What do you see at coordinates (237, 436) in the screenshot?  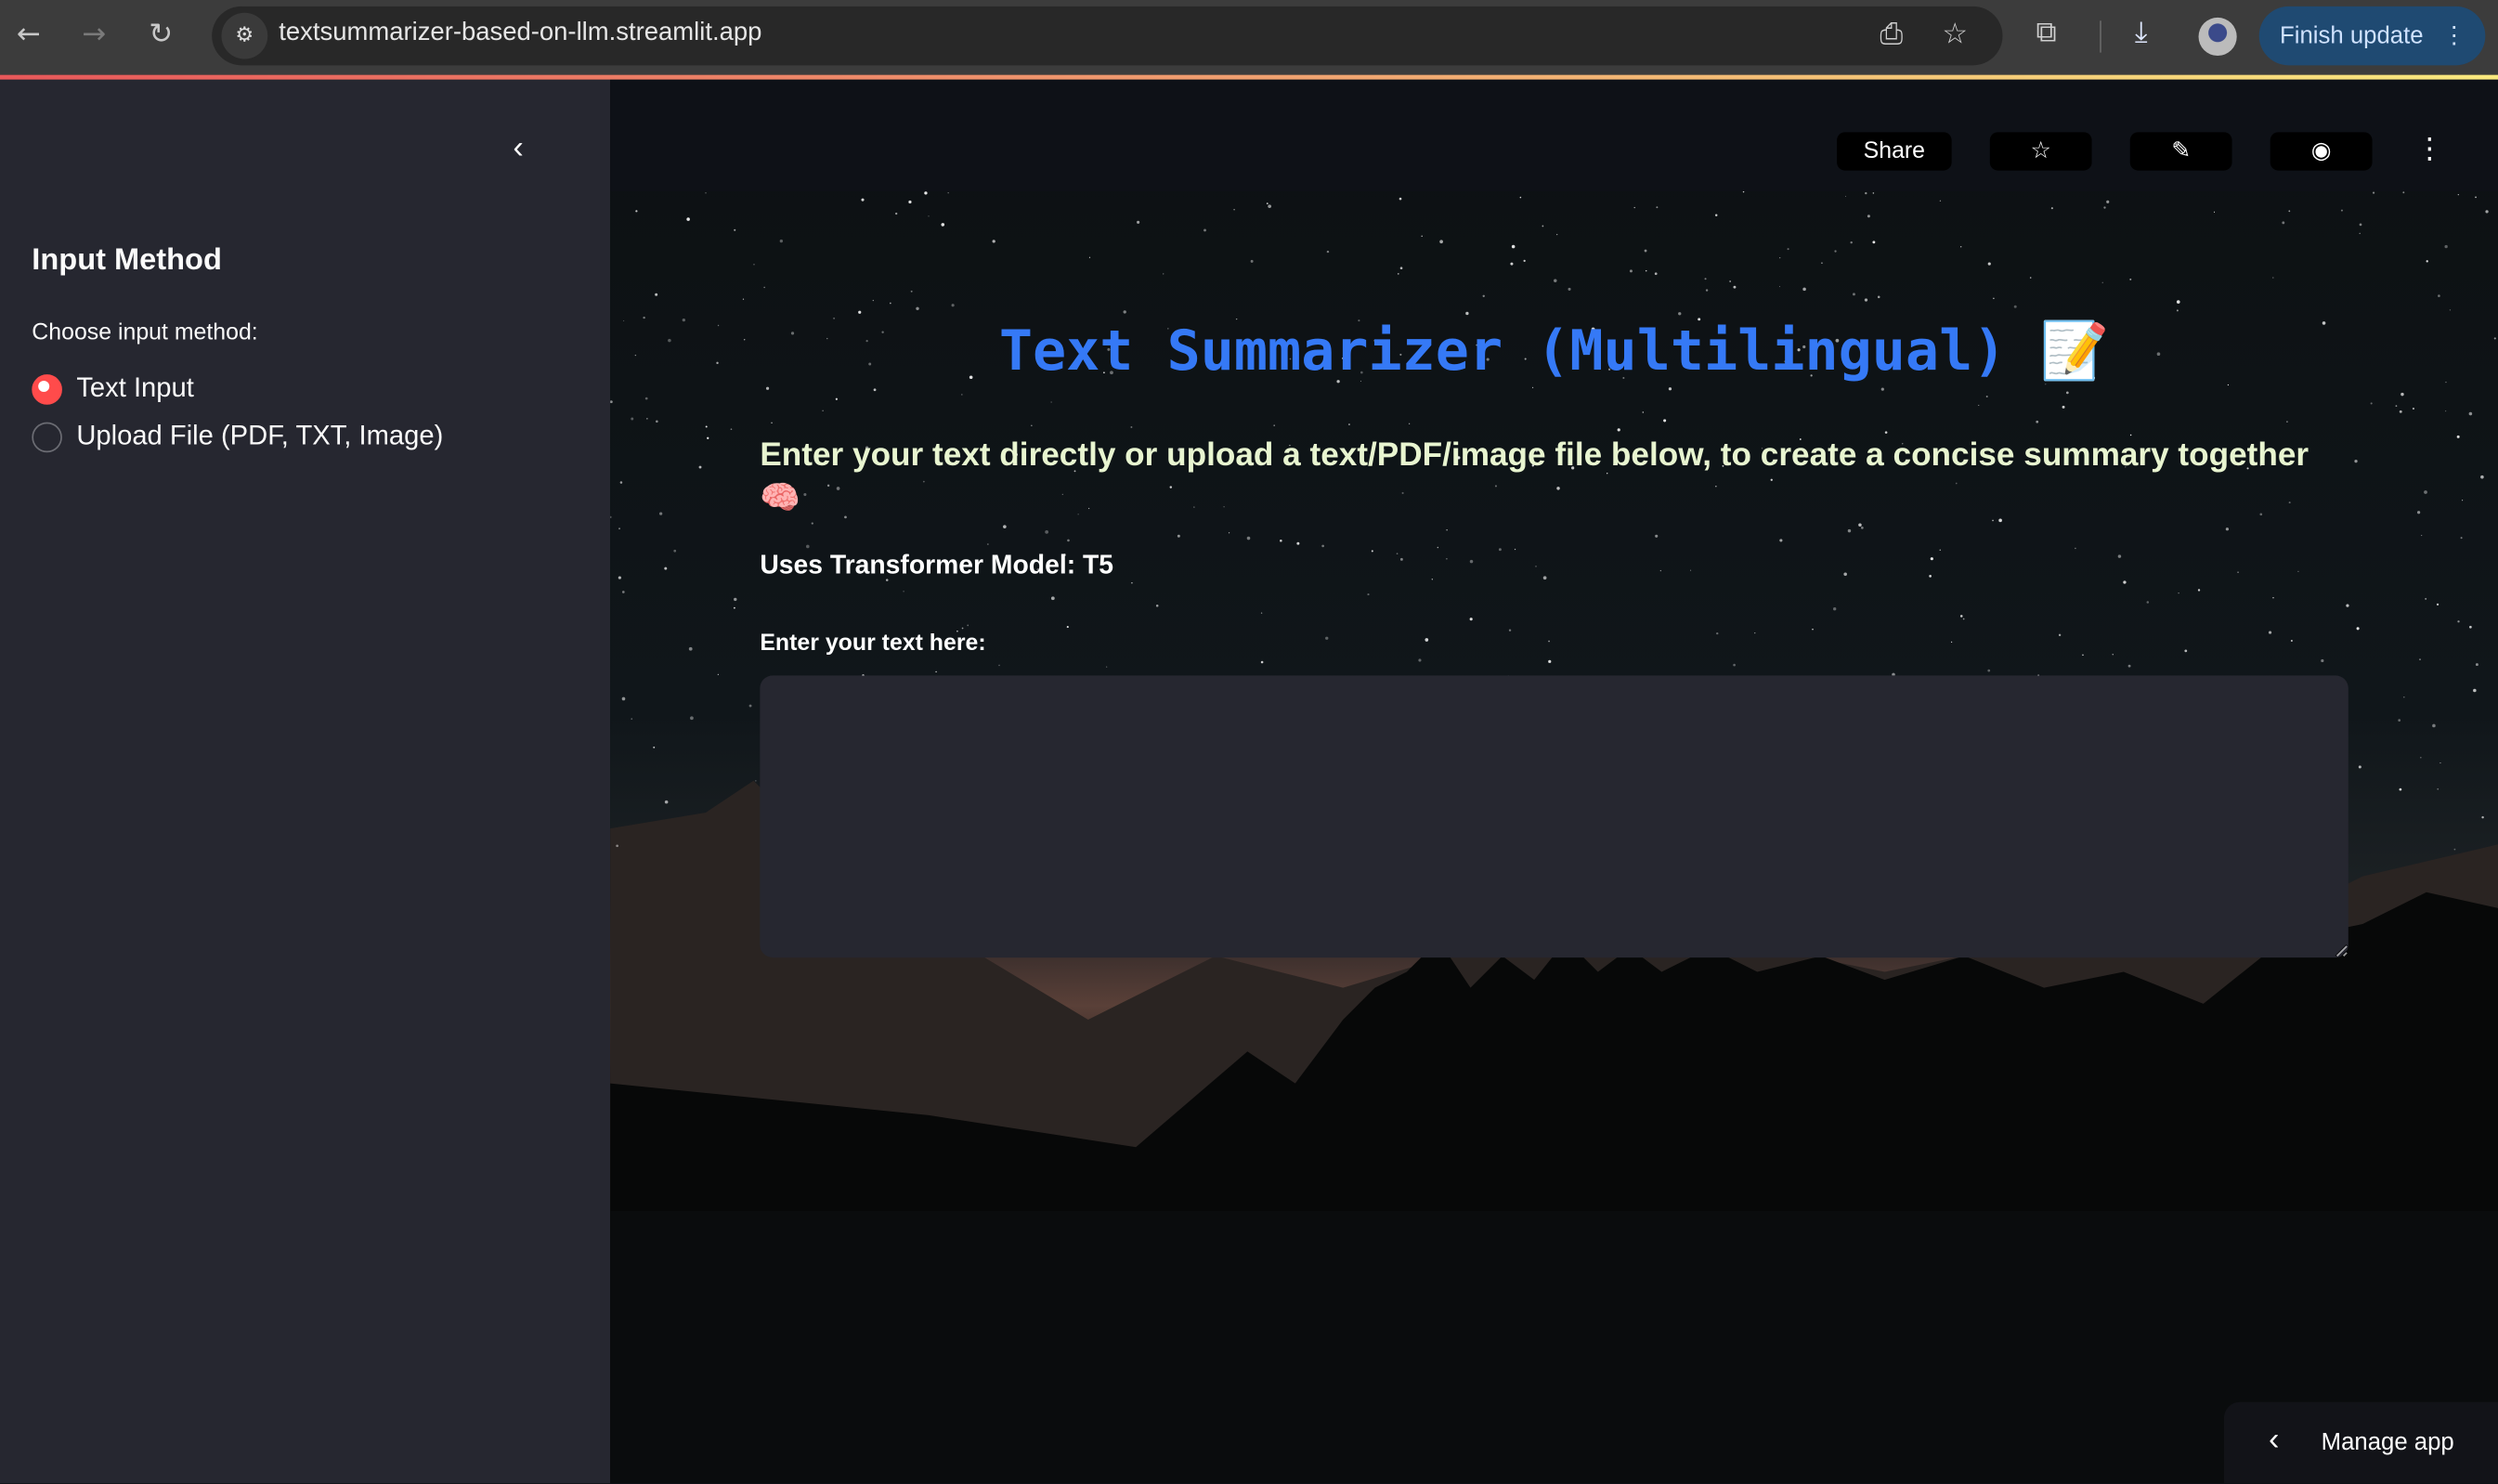 I see `radio-upload-file: Upload File (PDF, TXT, Image)` at bounding box center [237, 436].